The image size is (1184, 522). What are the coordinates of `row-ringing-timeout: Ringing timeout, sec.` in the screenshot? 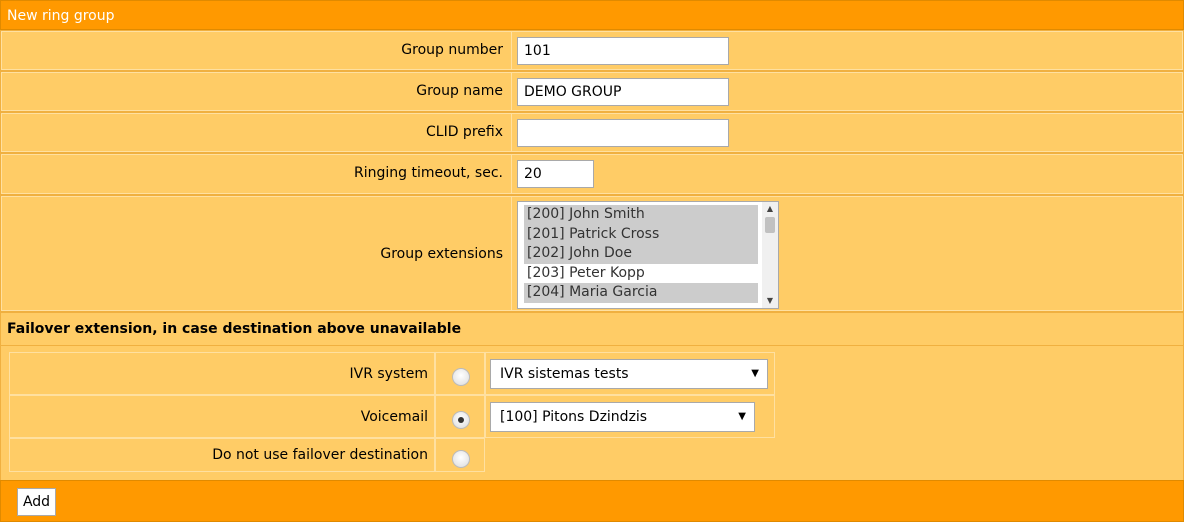 It's located at (592, 174).